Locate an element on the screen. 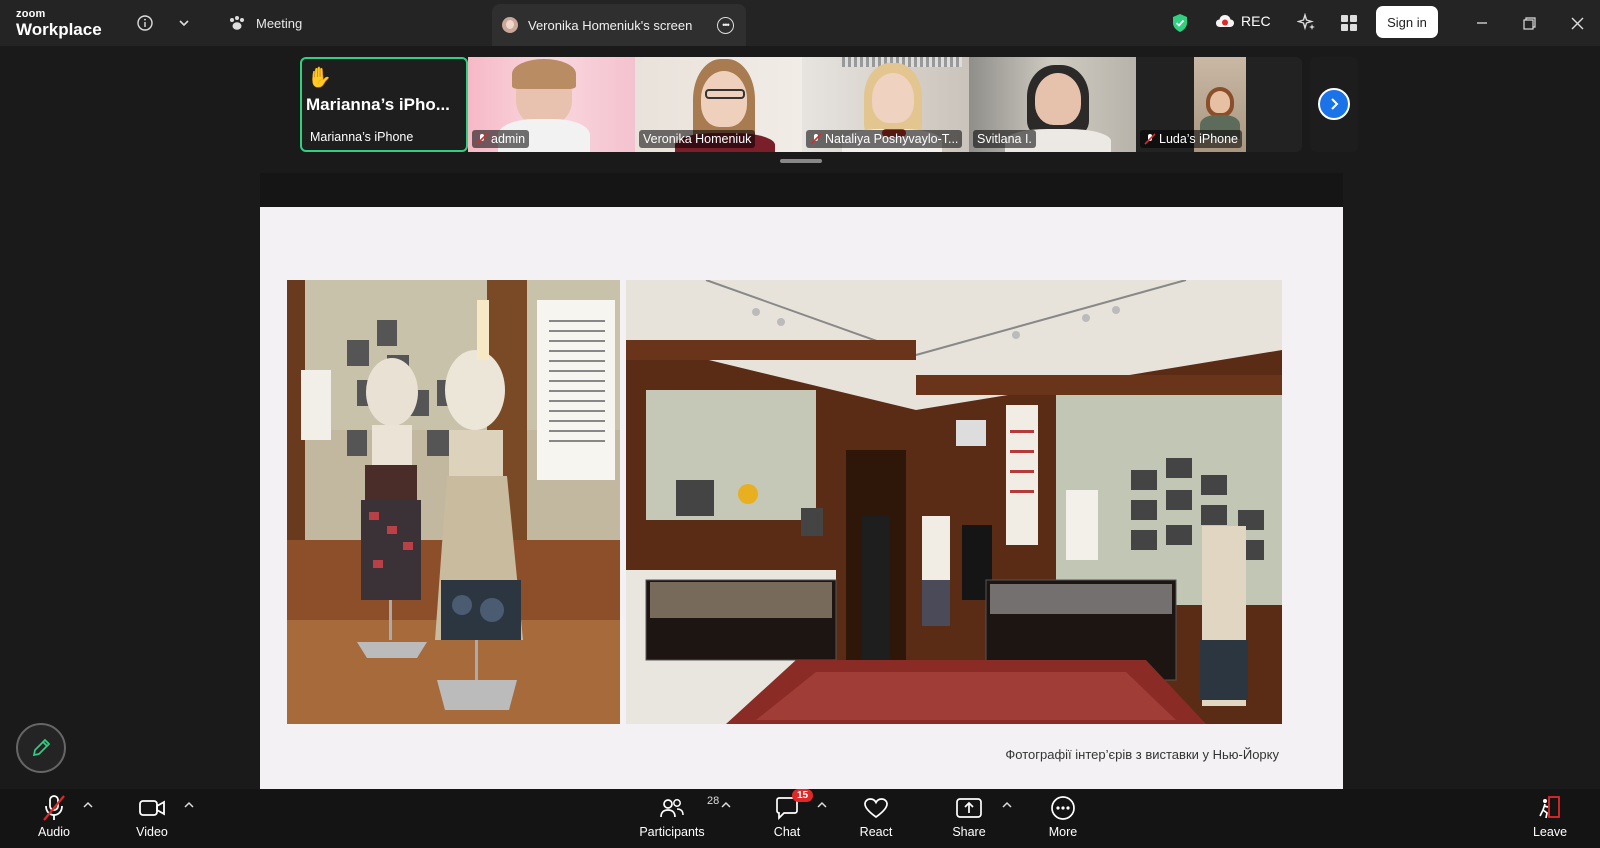 This screenshot has height=848, width=1600. participant-name: Veronika Homeniuk is located at coordinates (697, 139).